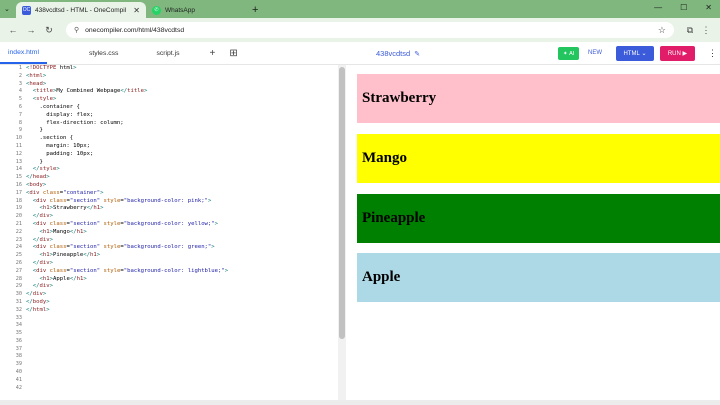 The width and height of the screenshot is (720, 405). Describe the element at coordinates (181, 85) in the screenshot. I see `code-line: <head>` at that location.